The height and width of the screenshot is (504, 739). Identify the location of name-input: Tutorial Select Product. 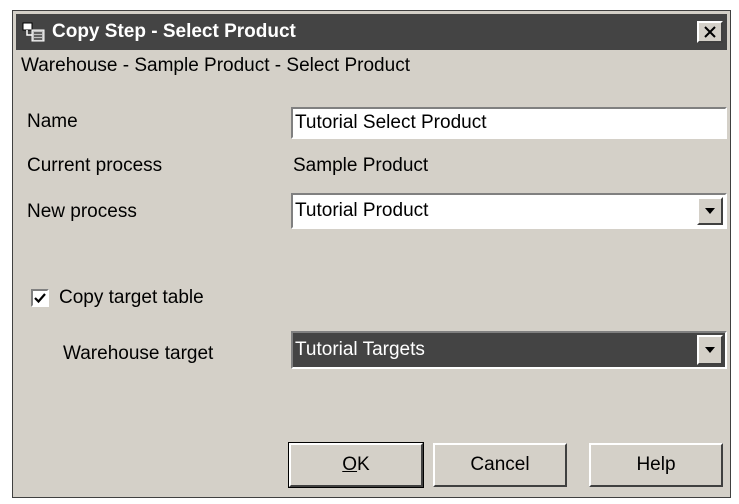
(509, 123).